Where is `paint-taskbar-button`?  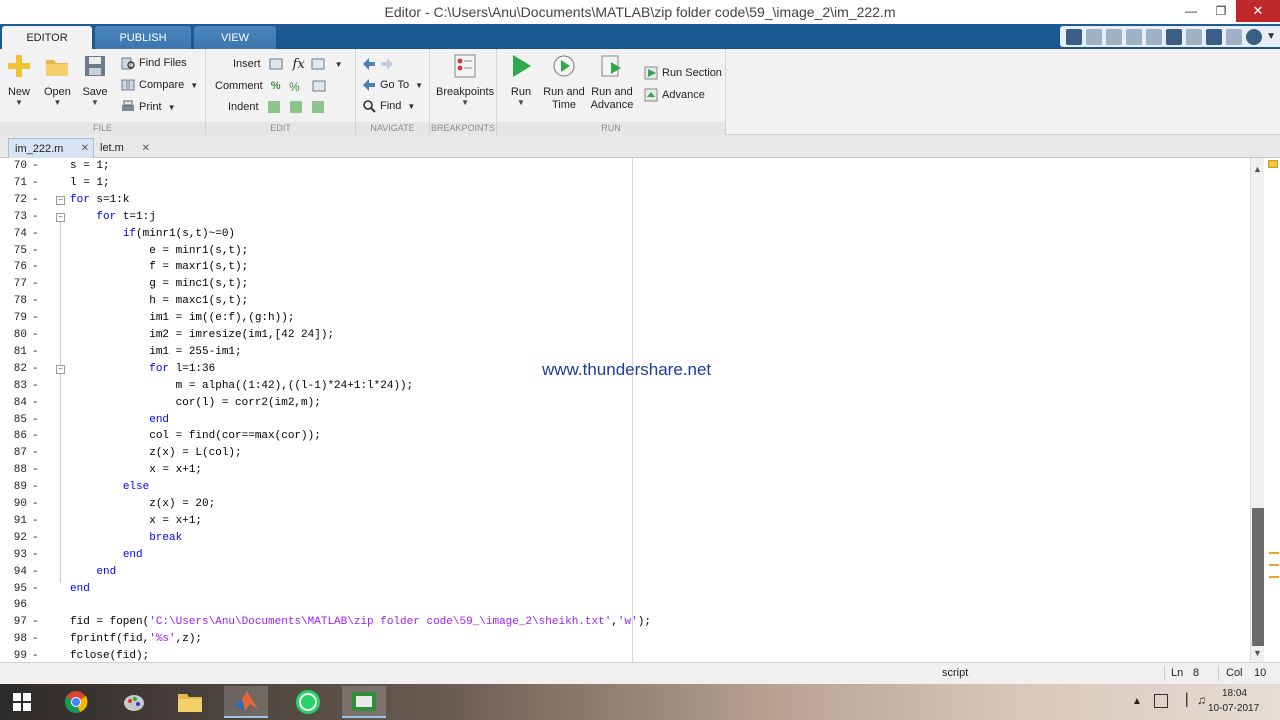 paint-taskbar-button is located at coordinates (134, 702).